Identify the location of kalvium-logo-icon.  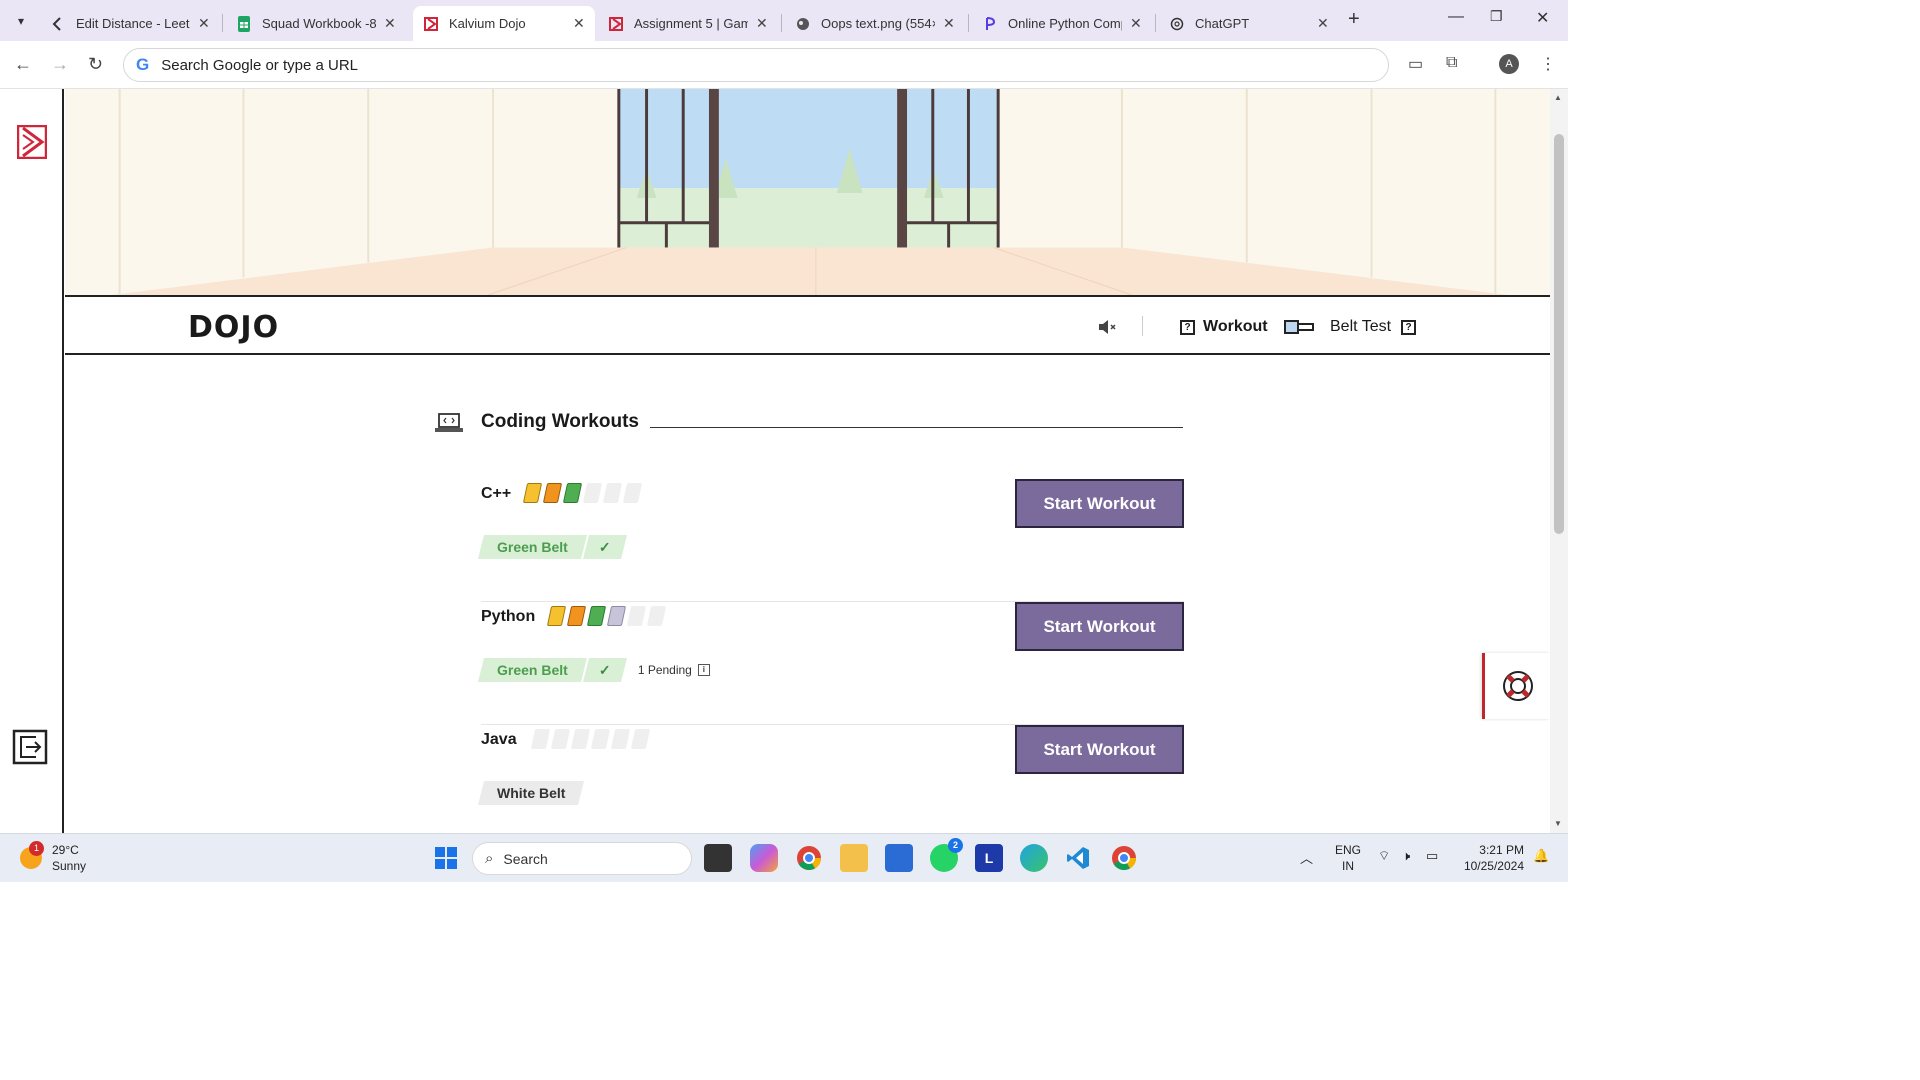
(32, 142).